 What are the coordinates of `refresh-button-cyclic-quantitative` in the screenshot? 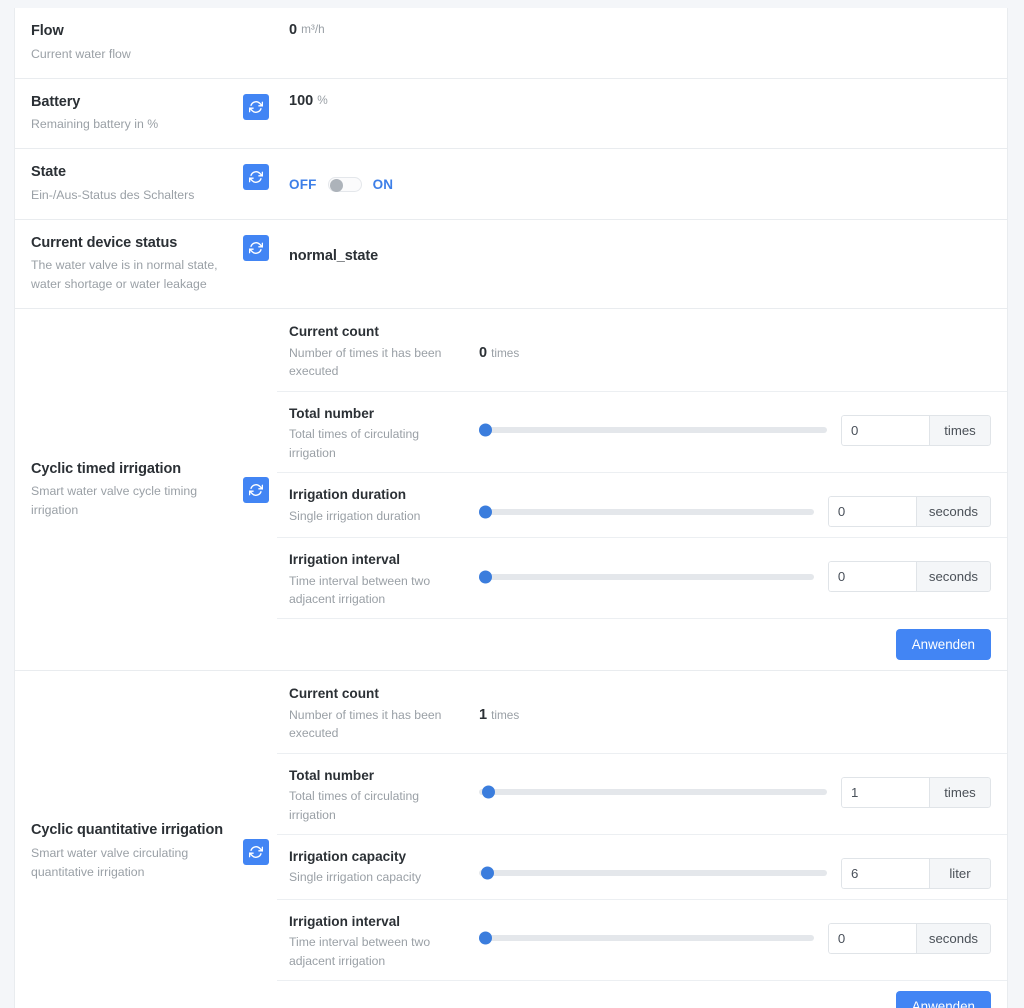 It's located at (256, 852).